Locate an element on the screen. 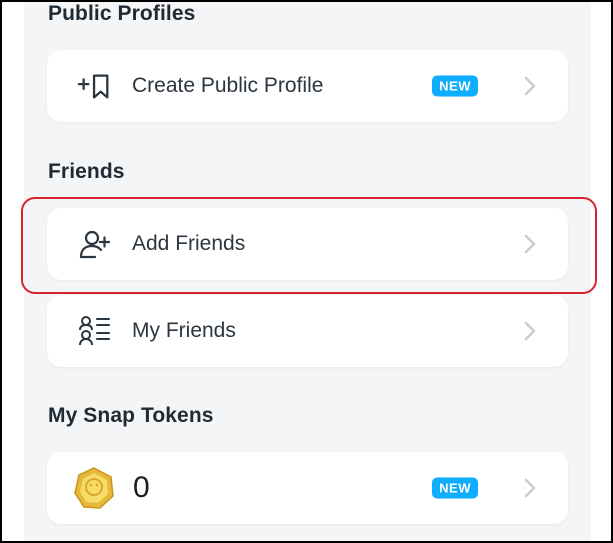  section-title-snap-tokens: My Snap Tokens is located at coordinates (131, 415).